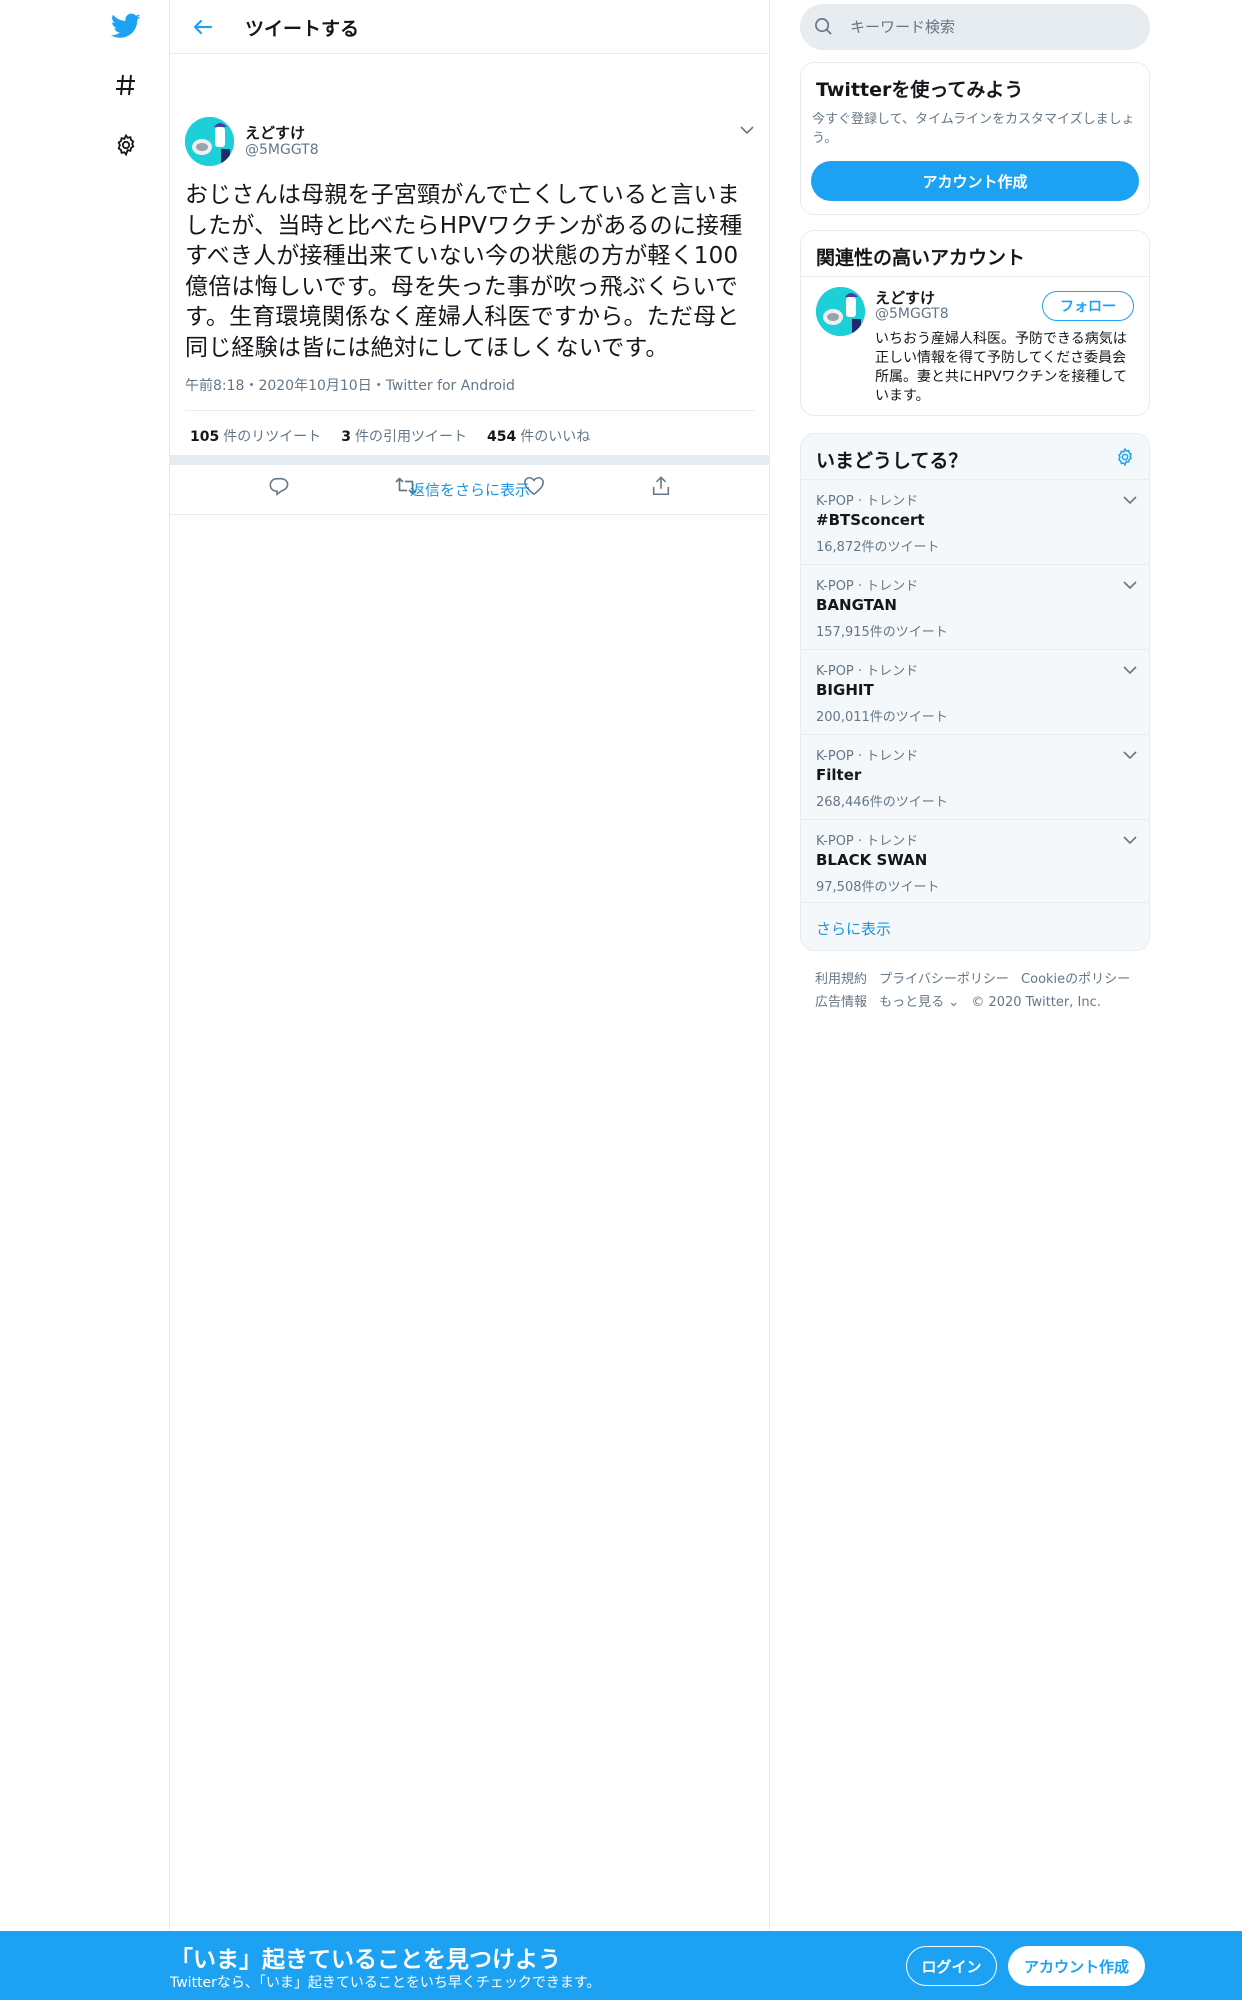  I want to click on search-box, so click(975, 27).